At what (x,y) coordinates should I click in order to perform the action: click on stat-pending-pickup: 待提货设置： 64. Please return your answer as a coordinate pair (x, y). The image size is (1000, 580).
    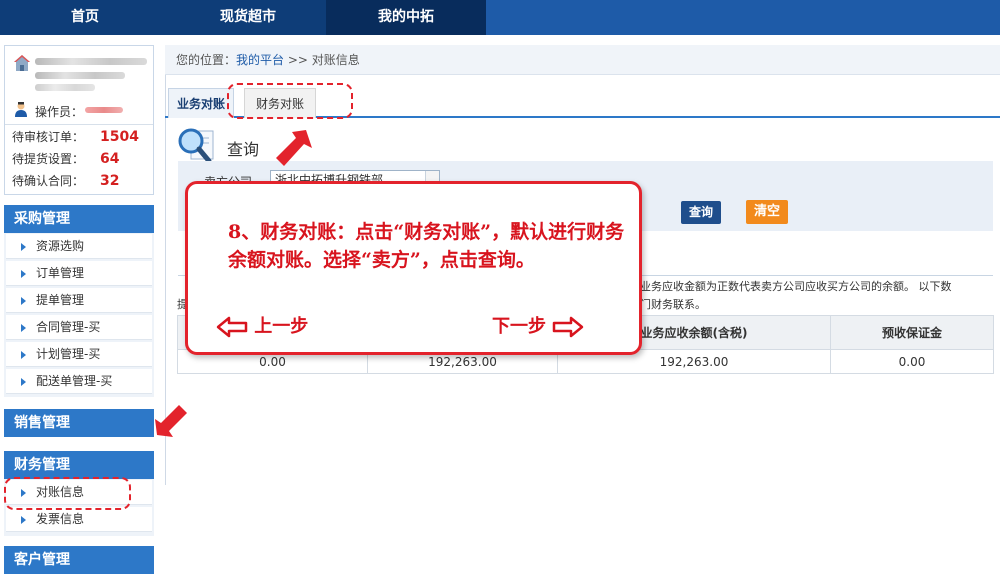
    Looking at the image, I should click on (82, 159).